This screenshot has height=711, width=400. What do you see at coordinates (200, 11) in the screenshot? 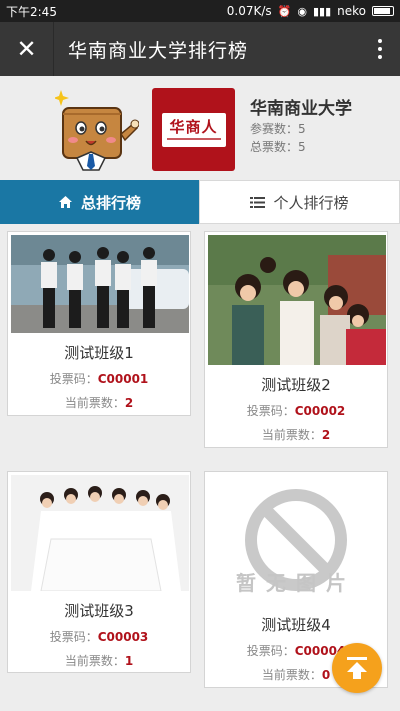
I see `status-bar: 下午2:45 0.07K/s ⏰ ◉ ▮▮▮ neko` at bounding box center [200, 11].